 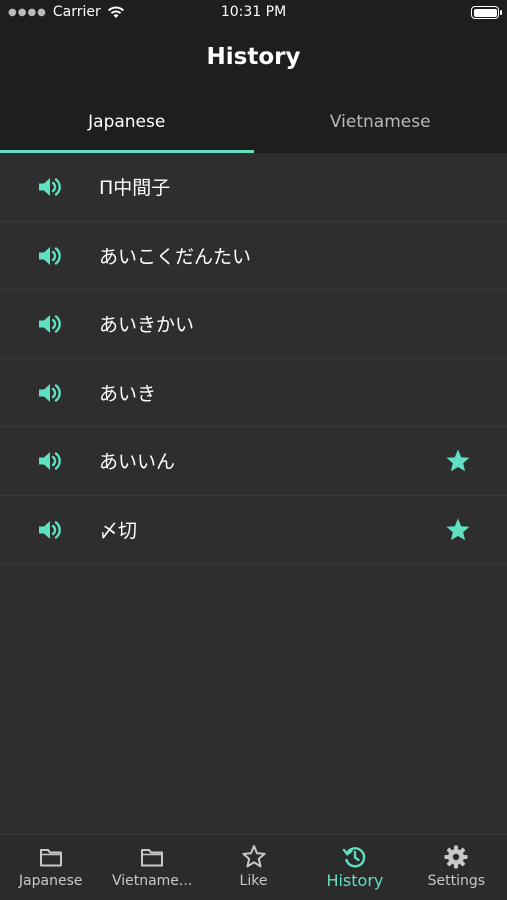 I want to click on status-bar: ●●●● Carrier 10:31 PM, so click(x=253, y=14).